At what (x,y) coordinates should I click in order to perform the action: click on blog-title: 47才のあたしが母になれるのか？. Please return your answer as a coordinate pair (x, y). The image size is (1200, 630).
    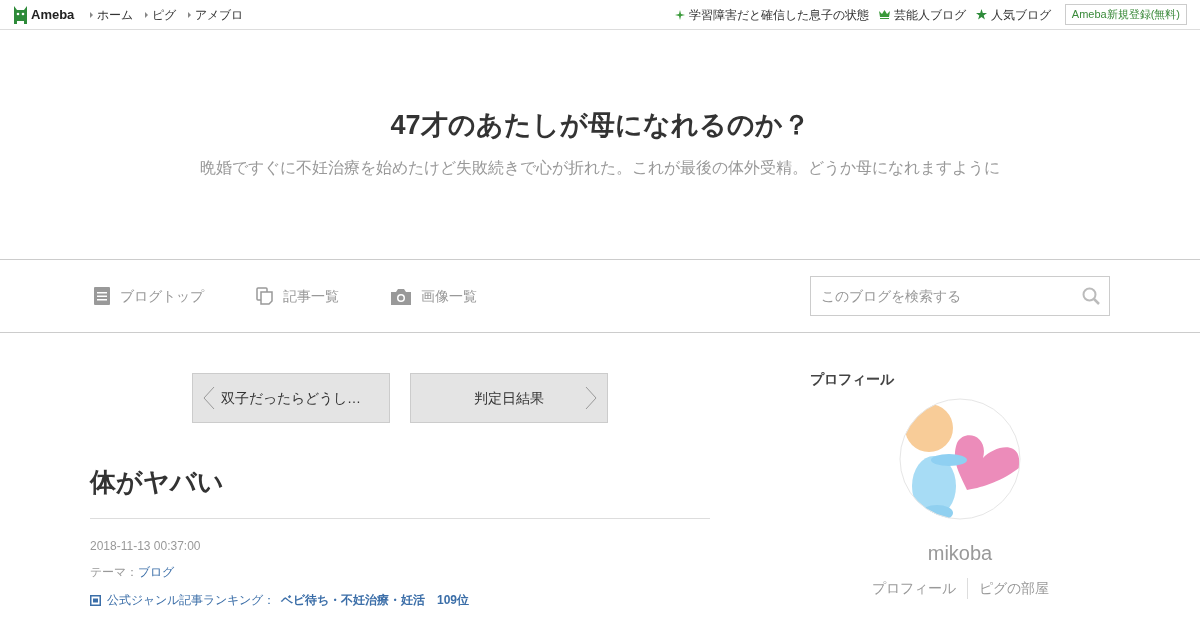
    Looking at the image, I should click on (600, 126).